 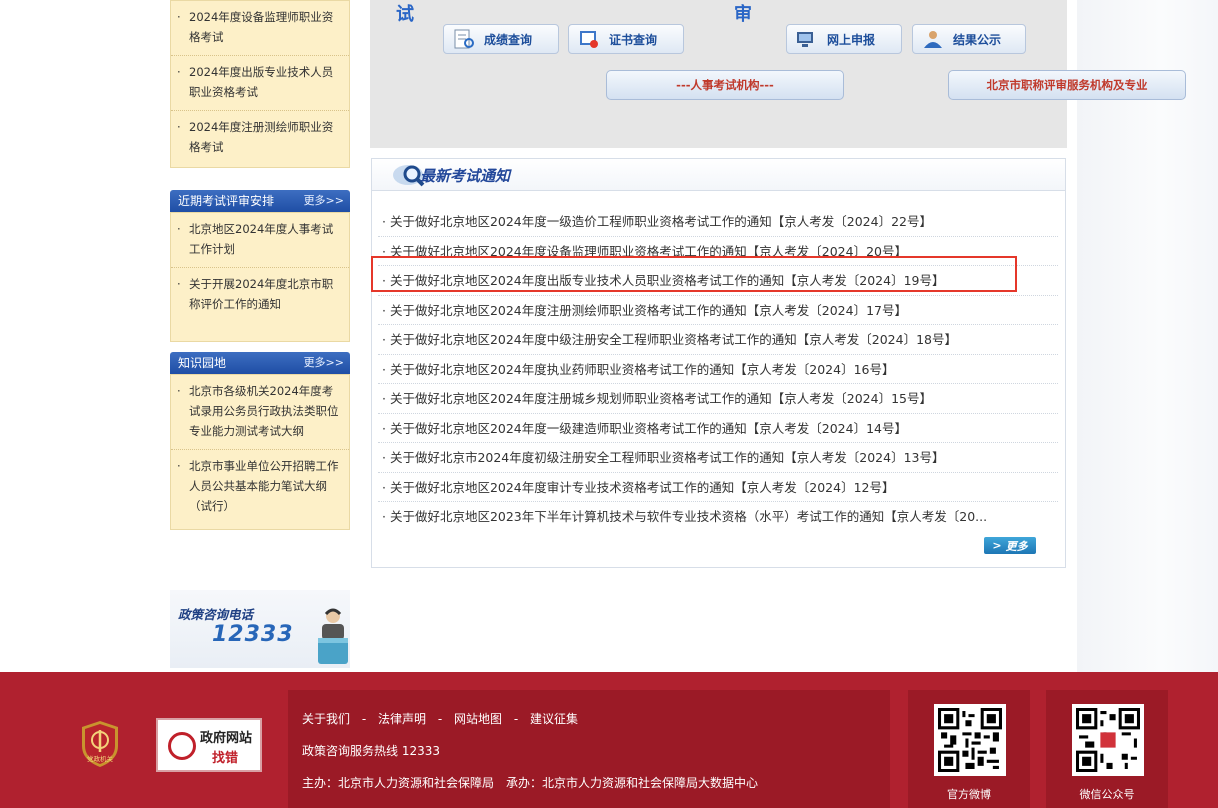 What do you see at coordinates (1107, 794) in the screenshot?
I see `wechat-caption: 微信公众号` at bounding box center [1107, 794].